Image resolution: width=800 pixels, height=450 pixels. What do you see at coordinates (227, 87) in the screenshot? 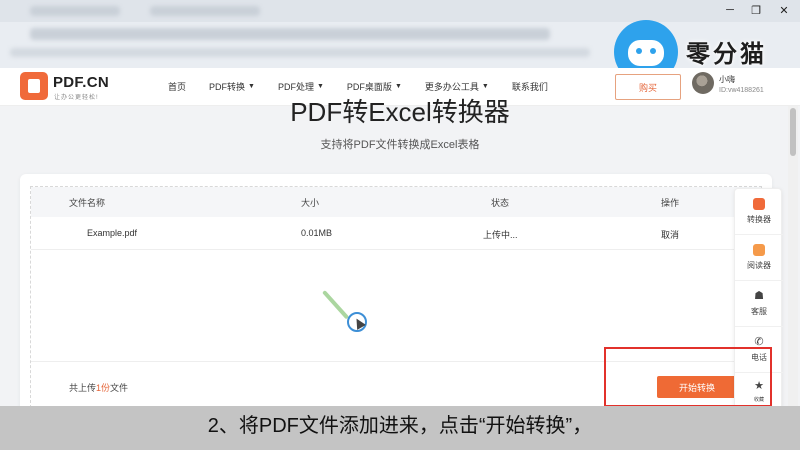
I see `nav-label: PDF转换` at bounding box center [227, 87].